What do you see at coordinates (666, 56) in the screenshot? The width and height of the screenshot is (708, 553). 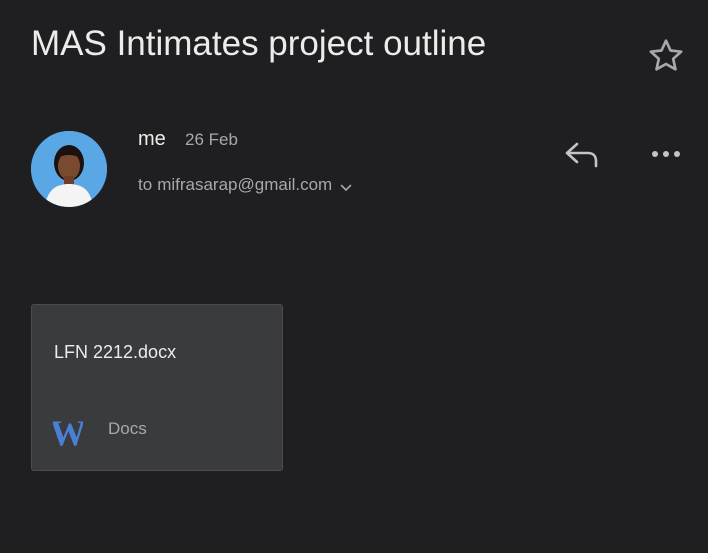 I see `star-outline-icon` at bounding box center [666, 56].